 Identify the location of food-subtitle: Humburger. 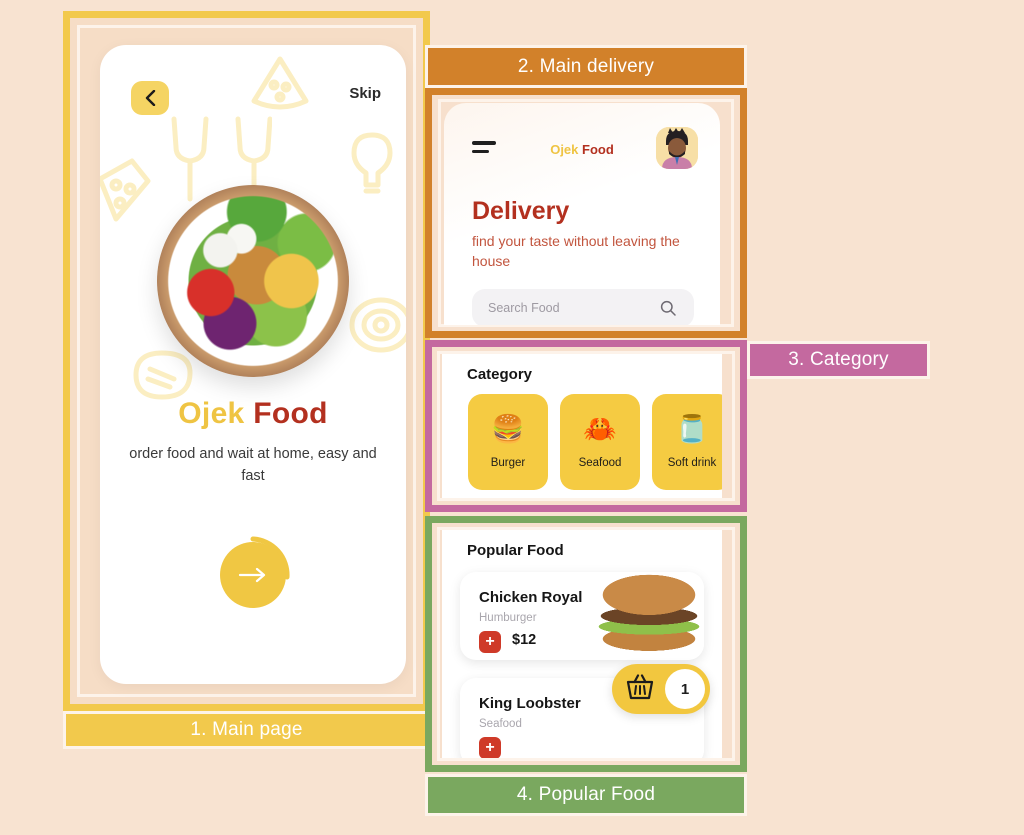
(508, 618).